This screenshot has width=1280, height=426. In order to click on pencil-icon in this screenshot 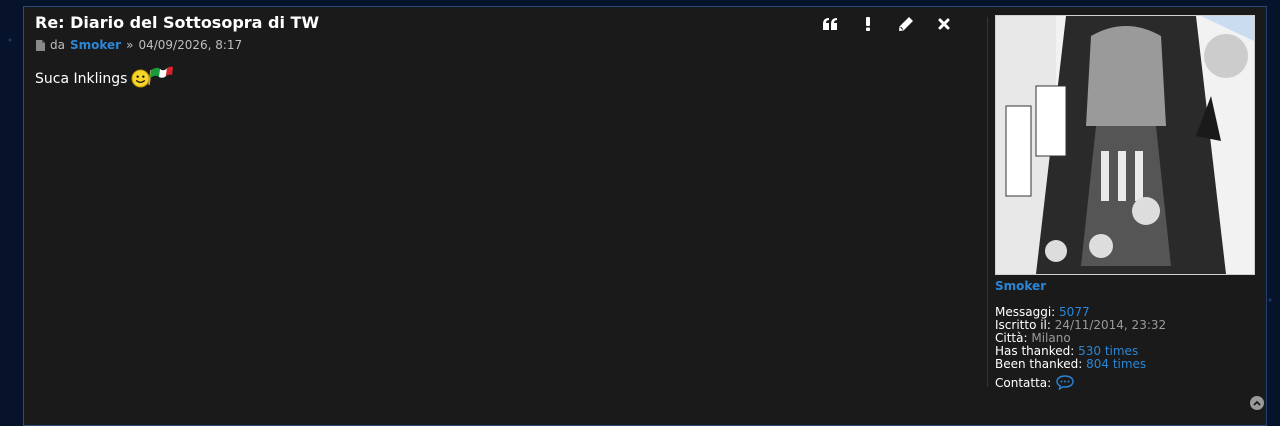, I will do `click(906, 24)`.